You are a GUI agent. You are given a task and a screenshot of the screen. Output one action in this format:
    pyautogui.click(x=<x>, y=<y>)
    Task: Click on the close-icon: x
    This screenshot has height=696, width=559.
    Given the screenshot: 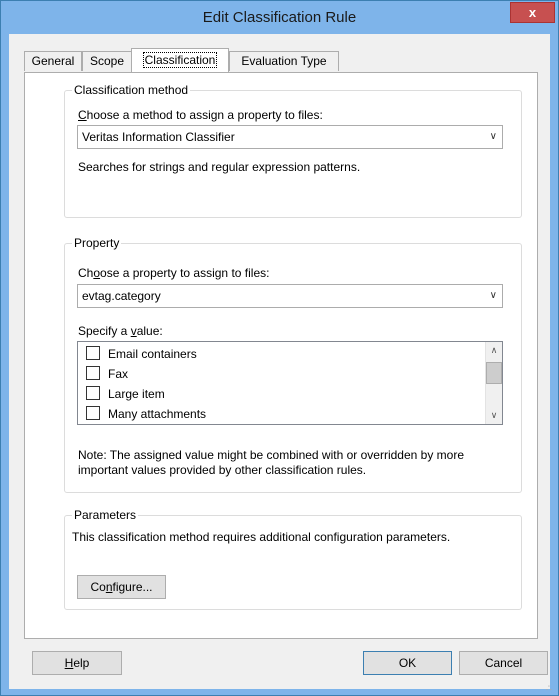 What is the action you would take?
    pyautogui.click(x=532, y=12)
    